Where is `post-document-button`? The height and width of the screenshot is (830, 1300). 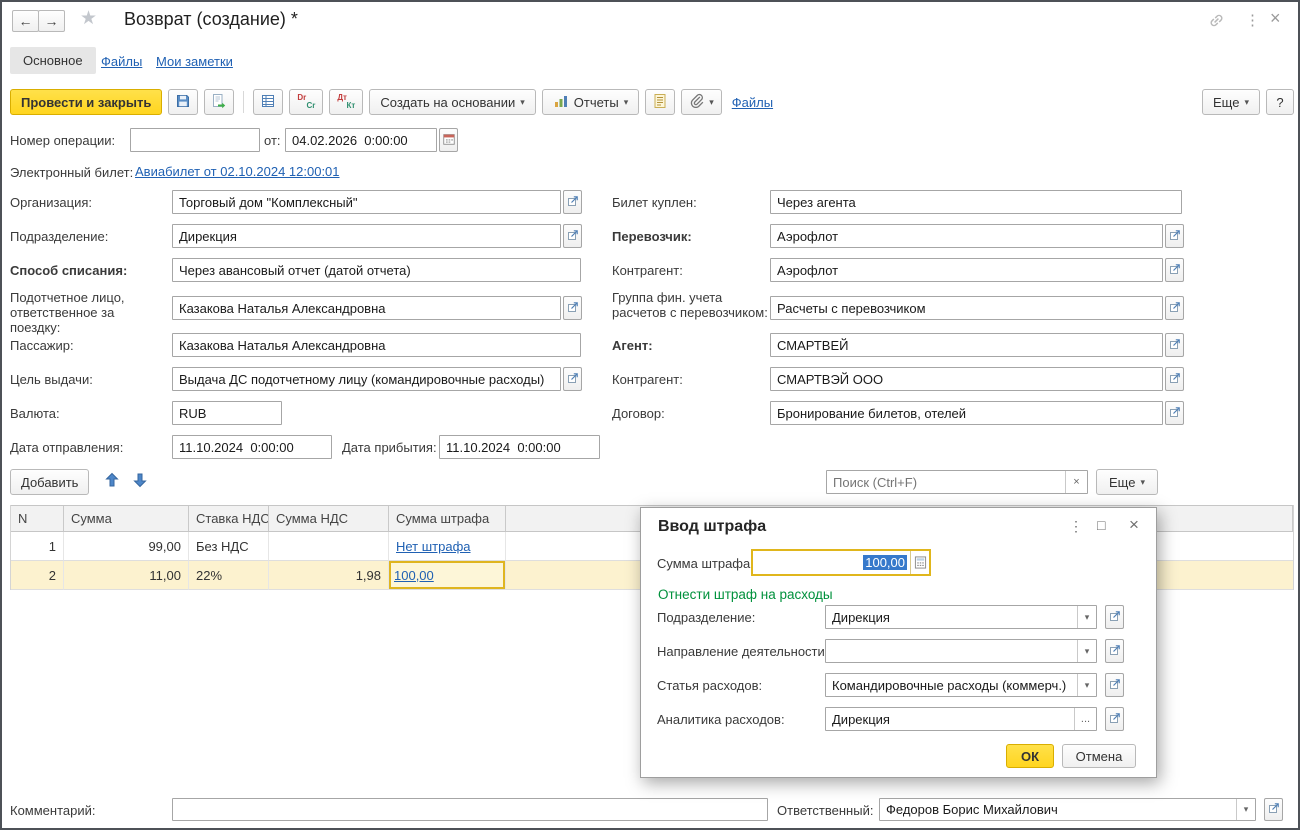 post-document-button is located at coordinates (219, 102).